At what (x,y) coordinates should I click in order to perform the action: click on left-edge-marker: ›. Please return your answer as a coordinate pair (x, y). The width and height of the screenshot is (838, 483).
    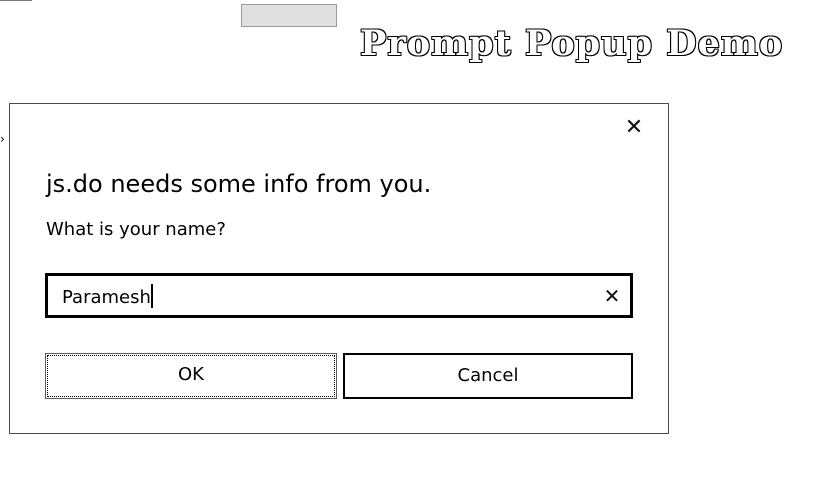
    Looking at the image, I should click on (2, 139).